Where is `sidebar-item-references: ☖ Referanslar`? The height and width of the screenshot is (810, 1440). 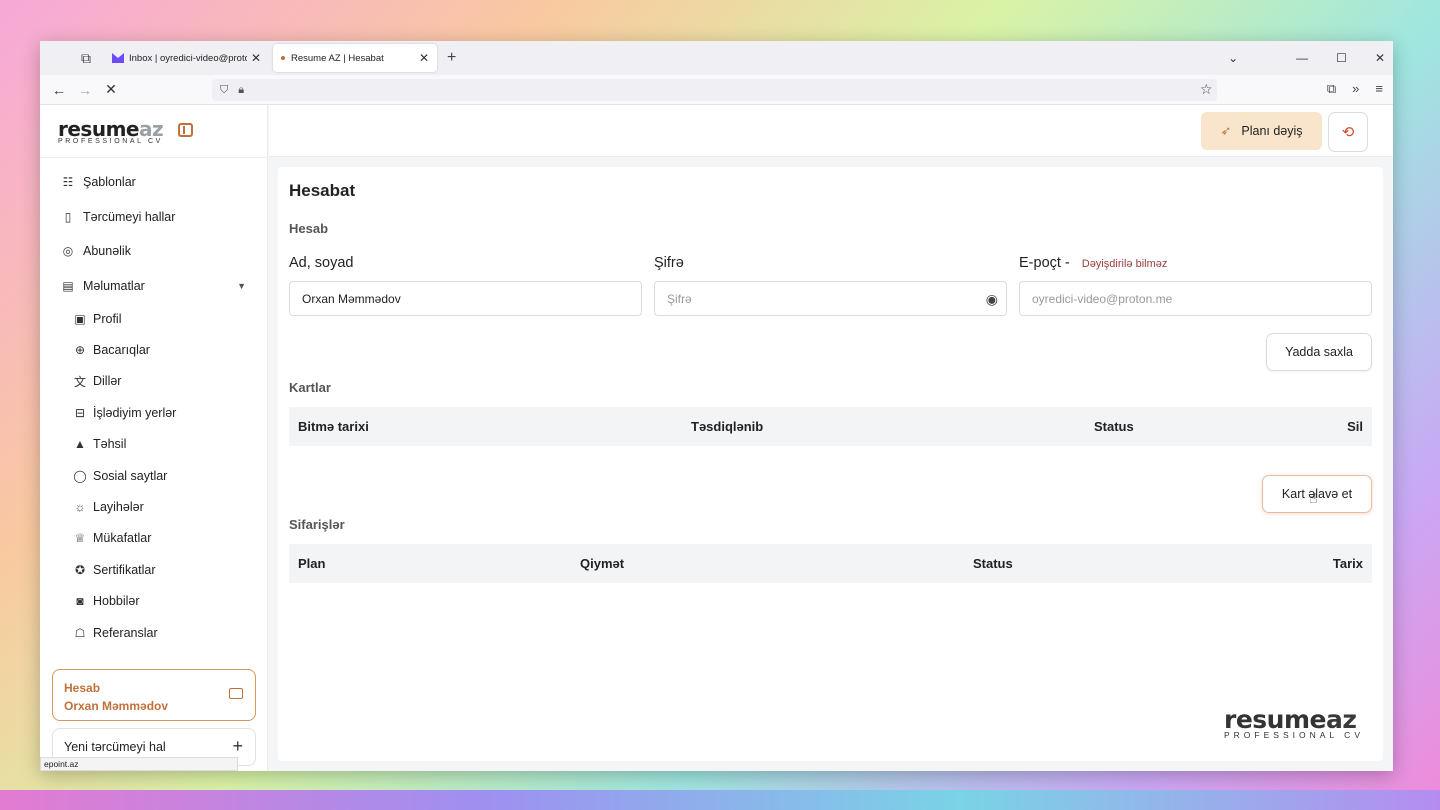
sidebar-item-references: ☖ Referanslar is located at coordinates (154, 632).